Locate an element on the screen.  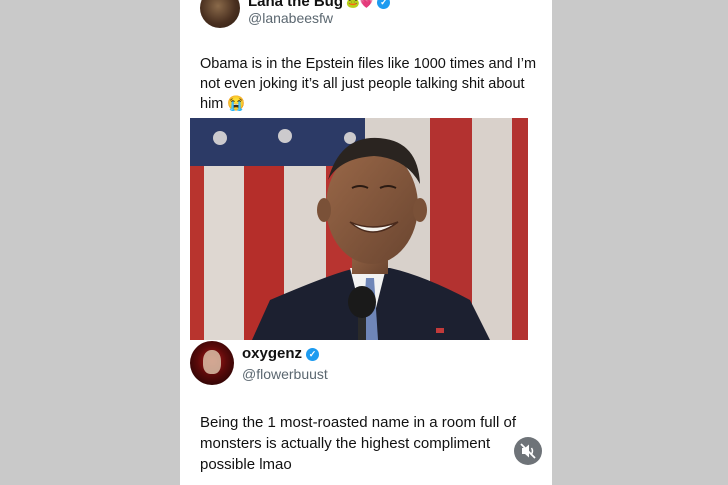
author-avatar is located at coordinates (220, 14).